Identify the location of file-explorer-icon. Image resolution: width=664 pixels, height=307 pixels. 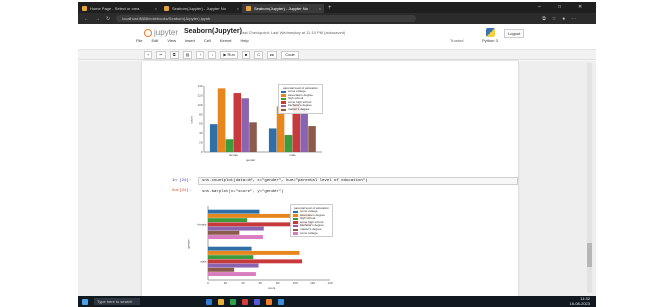
(221, 301).